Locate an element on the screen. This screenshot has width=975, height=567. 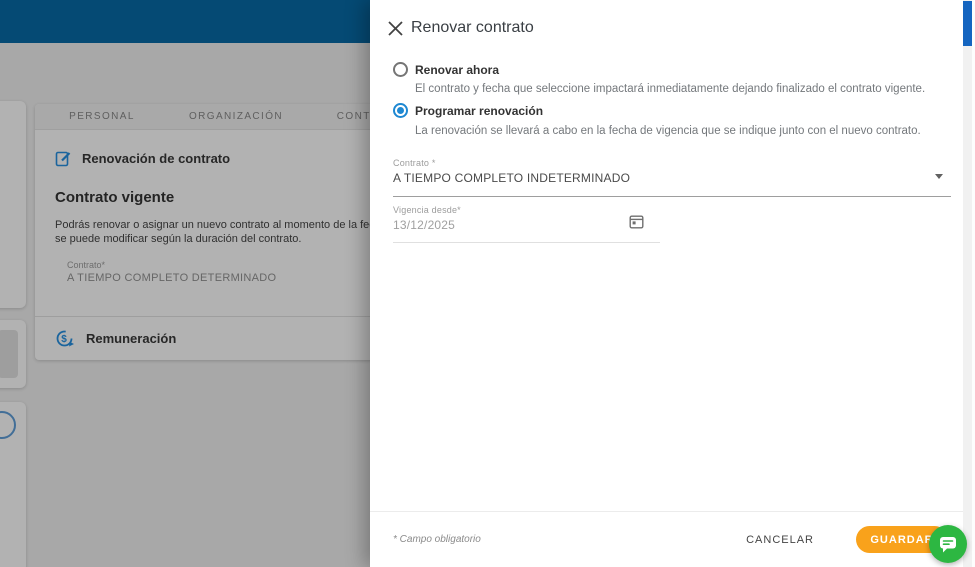
required-fields-note: * Campo obligatorio is located at coordinates (437, 539).